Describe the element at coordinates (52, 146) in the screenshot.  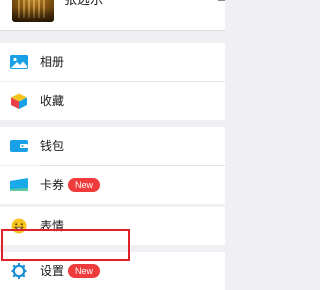
I see `menu-label-wallet: 钱包` at that location.